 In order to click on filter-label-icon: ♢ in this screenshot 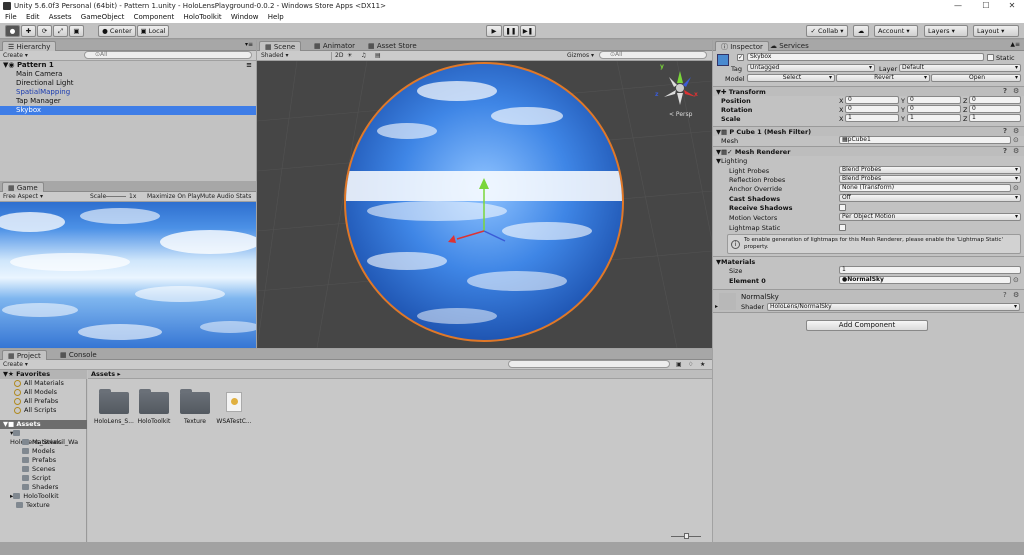, I will do `click(690, 365)`.